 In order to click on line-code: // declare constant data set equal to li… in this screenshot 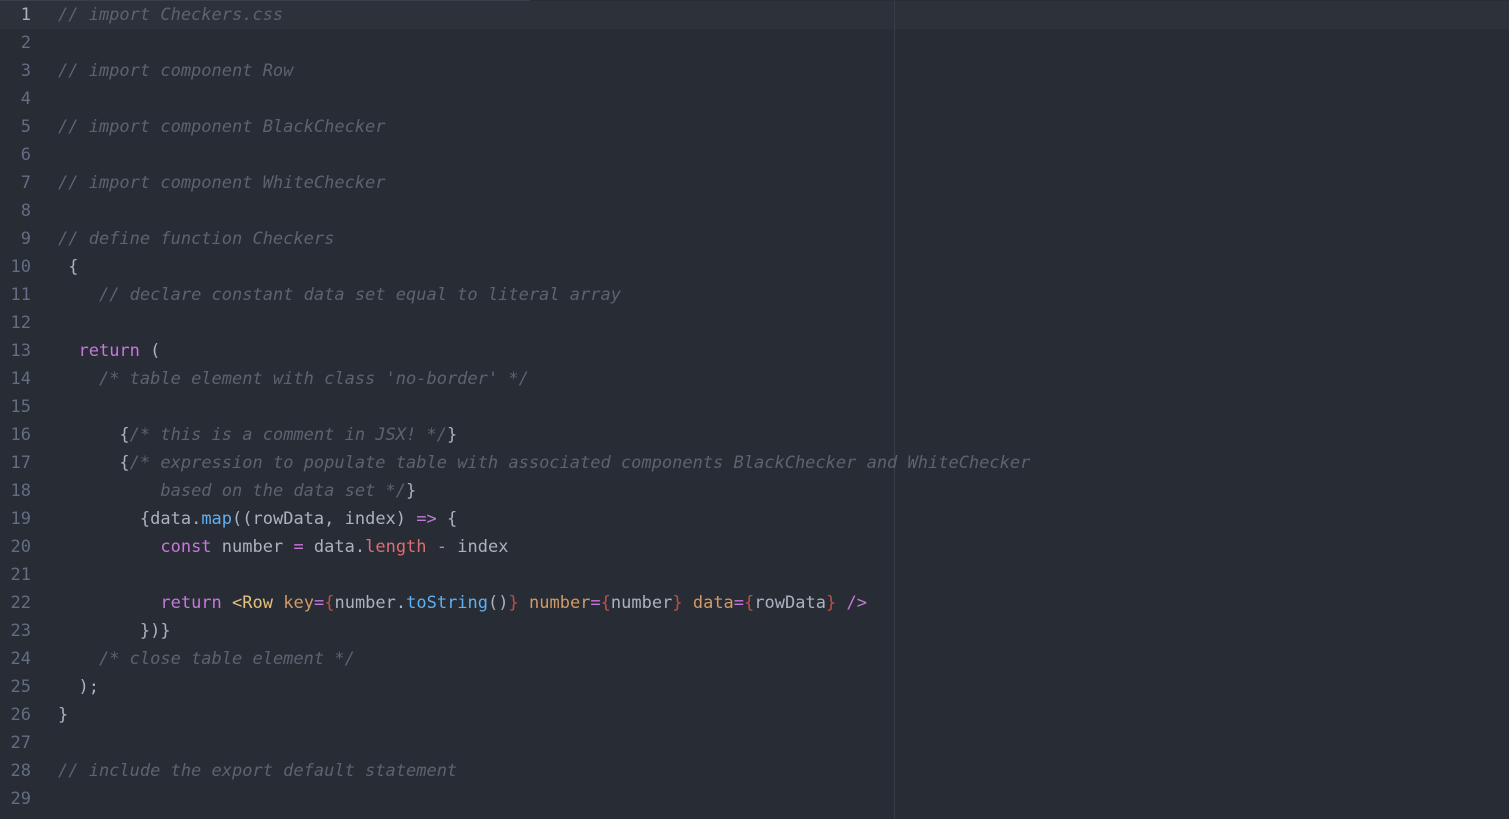, I will do `click(339, 295)`.